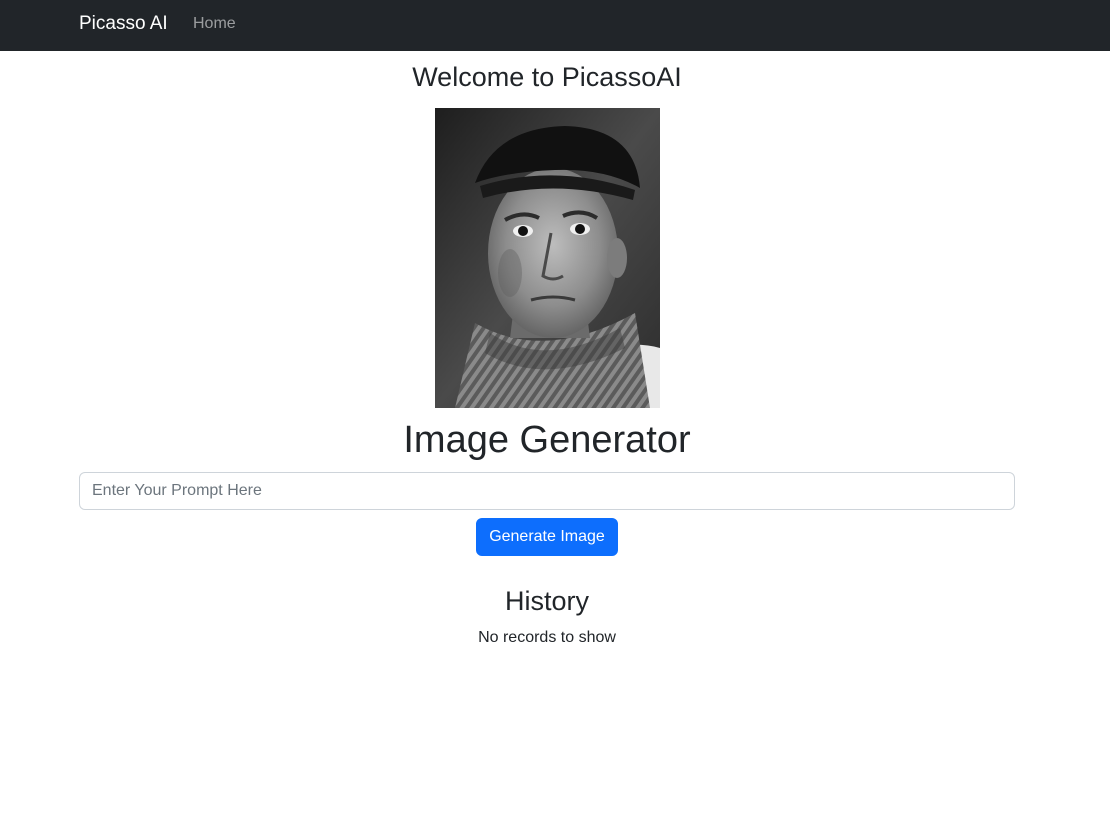 The image size is (1110, 827). Describe the element at coordinates (547, 637) in the screenshot. I see `history-empty-message: No records to show` at that location.